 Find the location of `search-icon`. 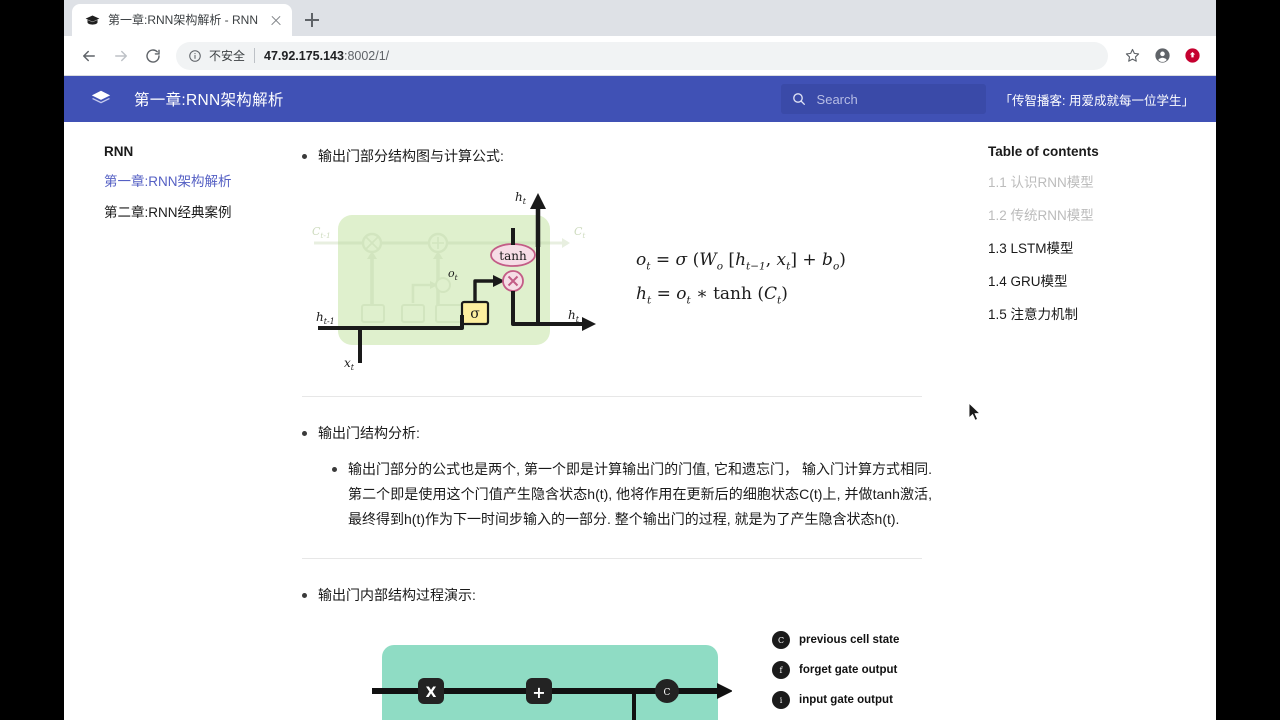

search-icon is located at coordinates (798, 99).